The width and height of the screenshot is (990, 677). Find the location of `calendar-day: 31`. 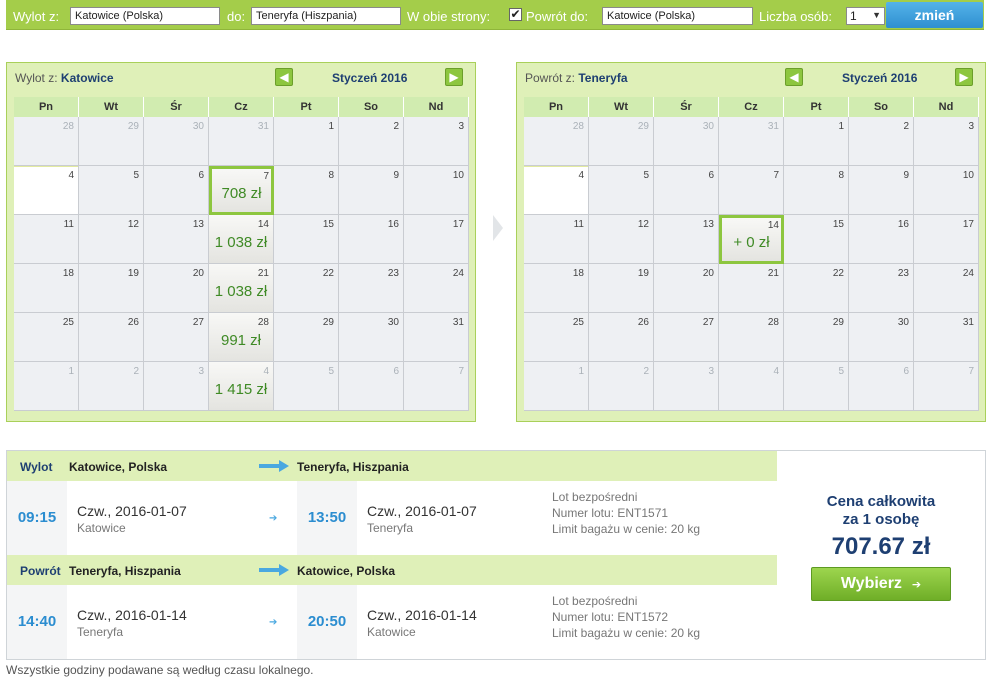

calendar-day: 31 is located at coordinates (751, 141).